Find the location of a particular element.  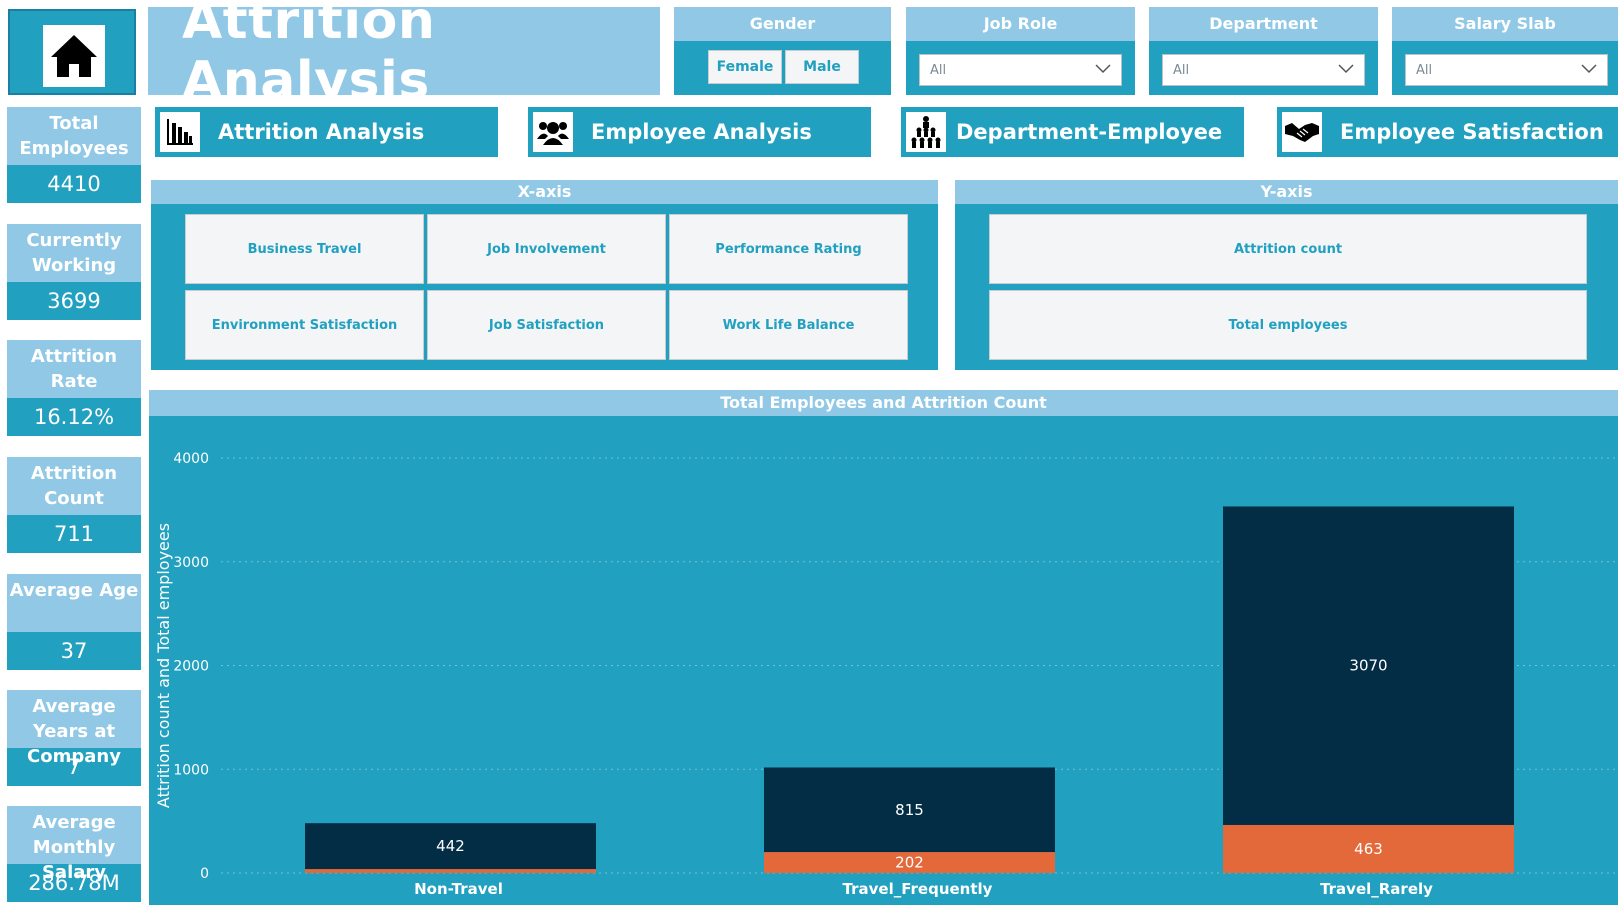

nav-employee-analysis: Employee Analysis is located at coordinates (699, 132).